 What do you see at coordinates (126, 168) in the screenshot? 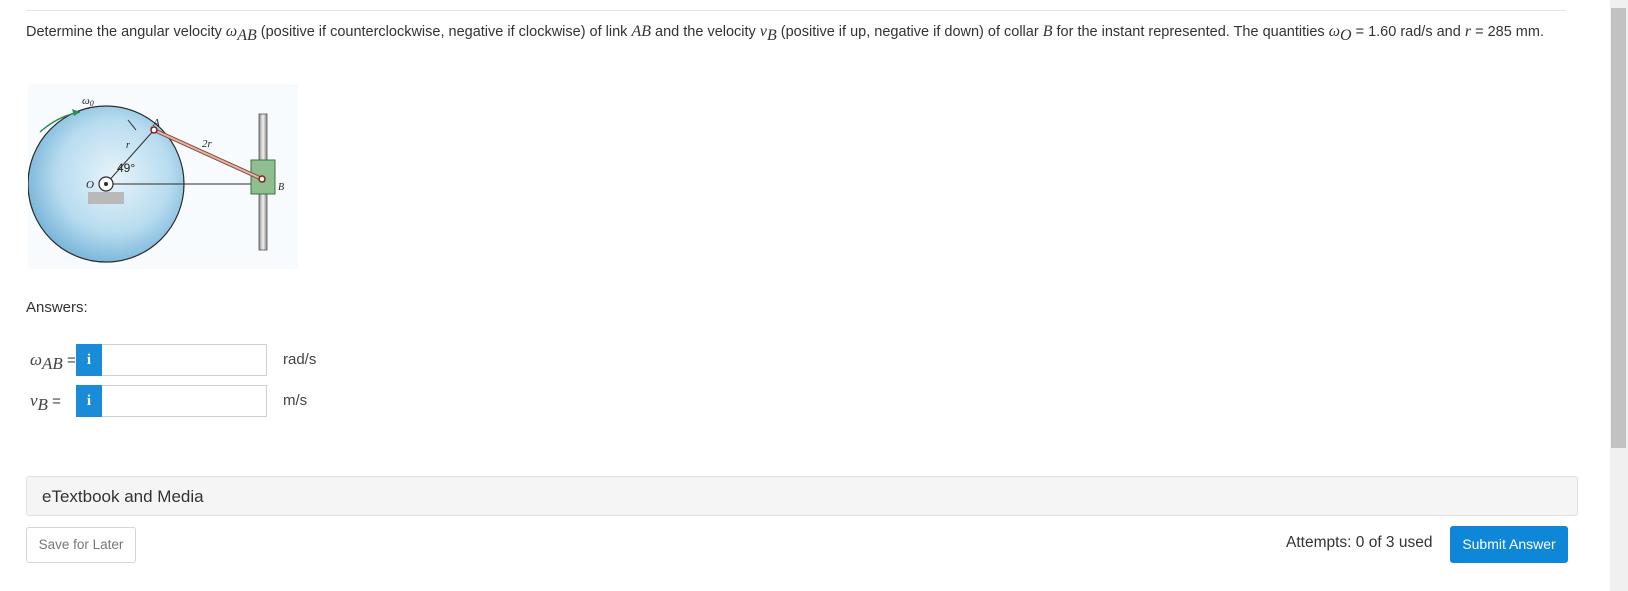
I see `angle-label: 49°` at bounding box center [126, 168].